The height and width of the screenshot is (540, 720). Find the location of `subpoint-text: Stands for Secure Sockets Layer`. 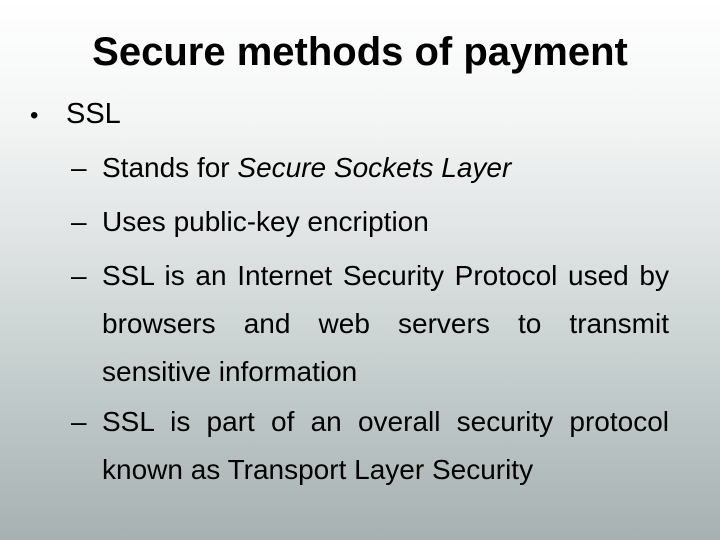

subpoint-text: Stands for Secure Sockets Layer is located at coordinates (385, 168).